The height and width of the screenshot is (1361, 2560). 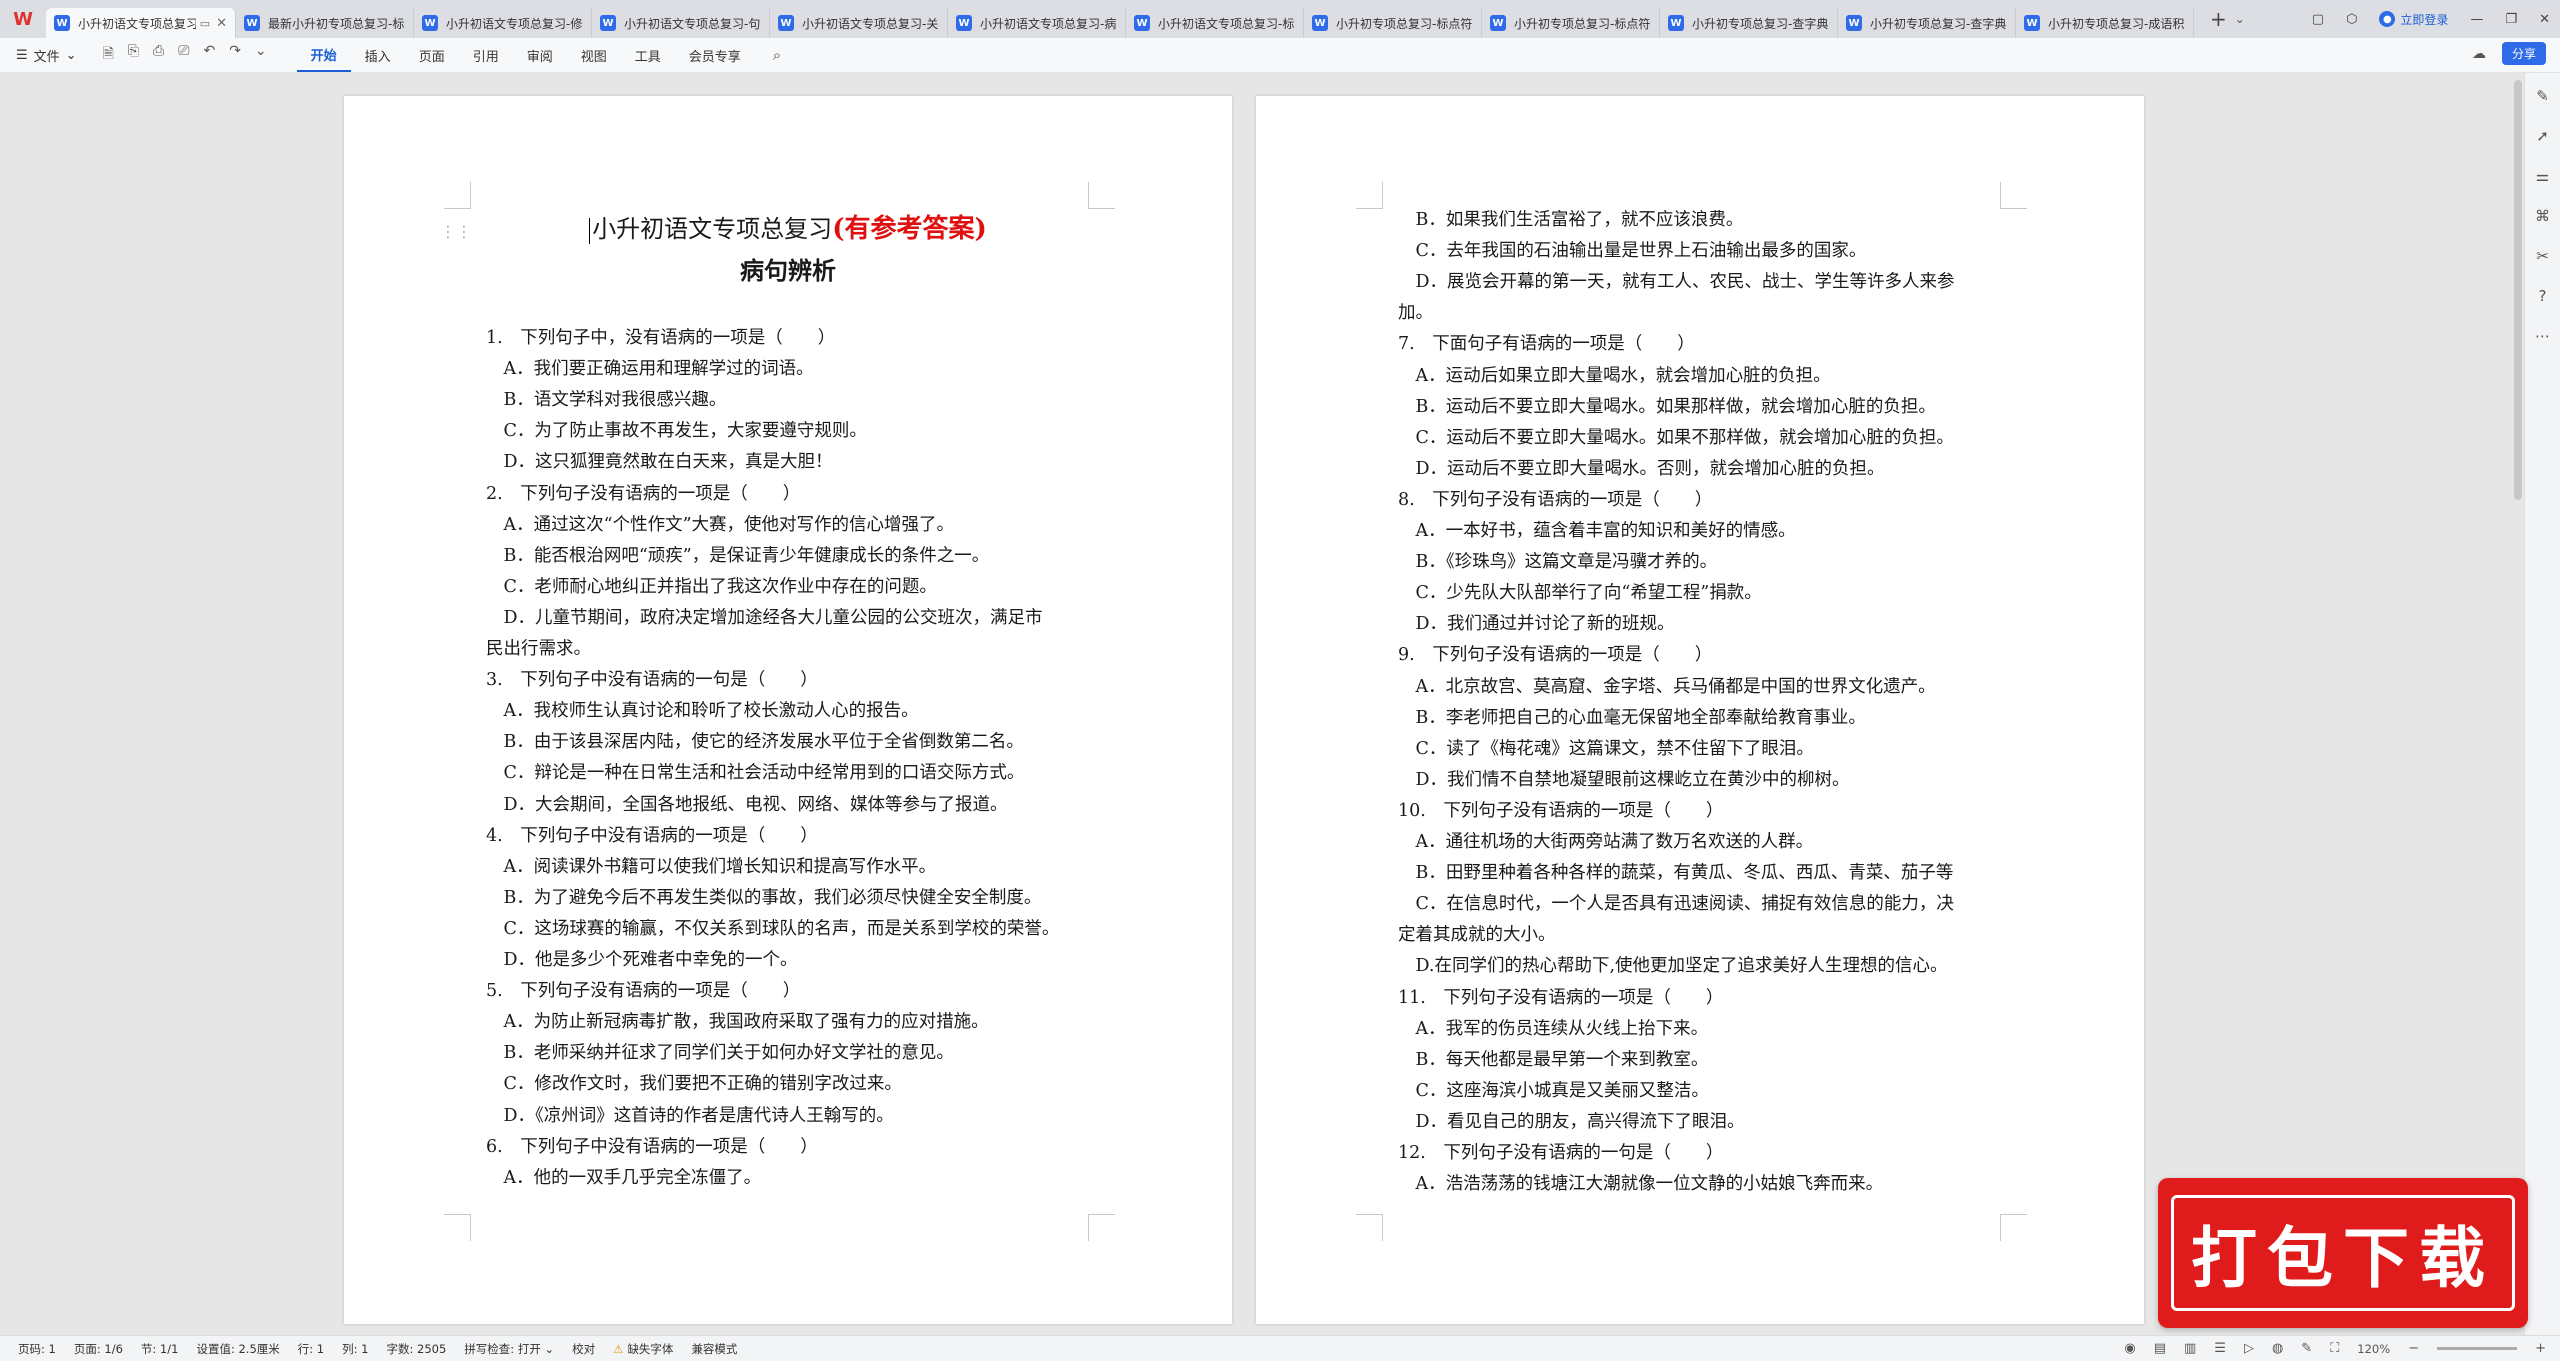 I want to click on cloud-sync-icon: ☁, so click(x=2479, y=54).